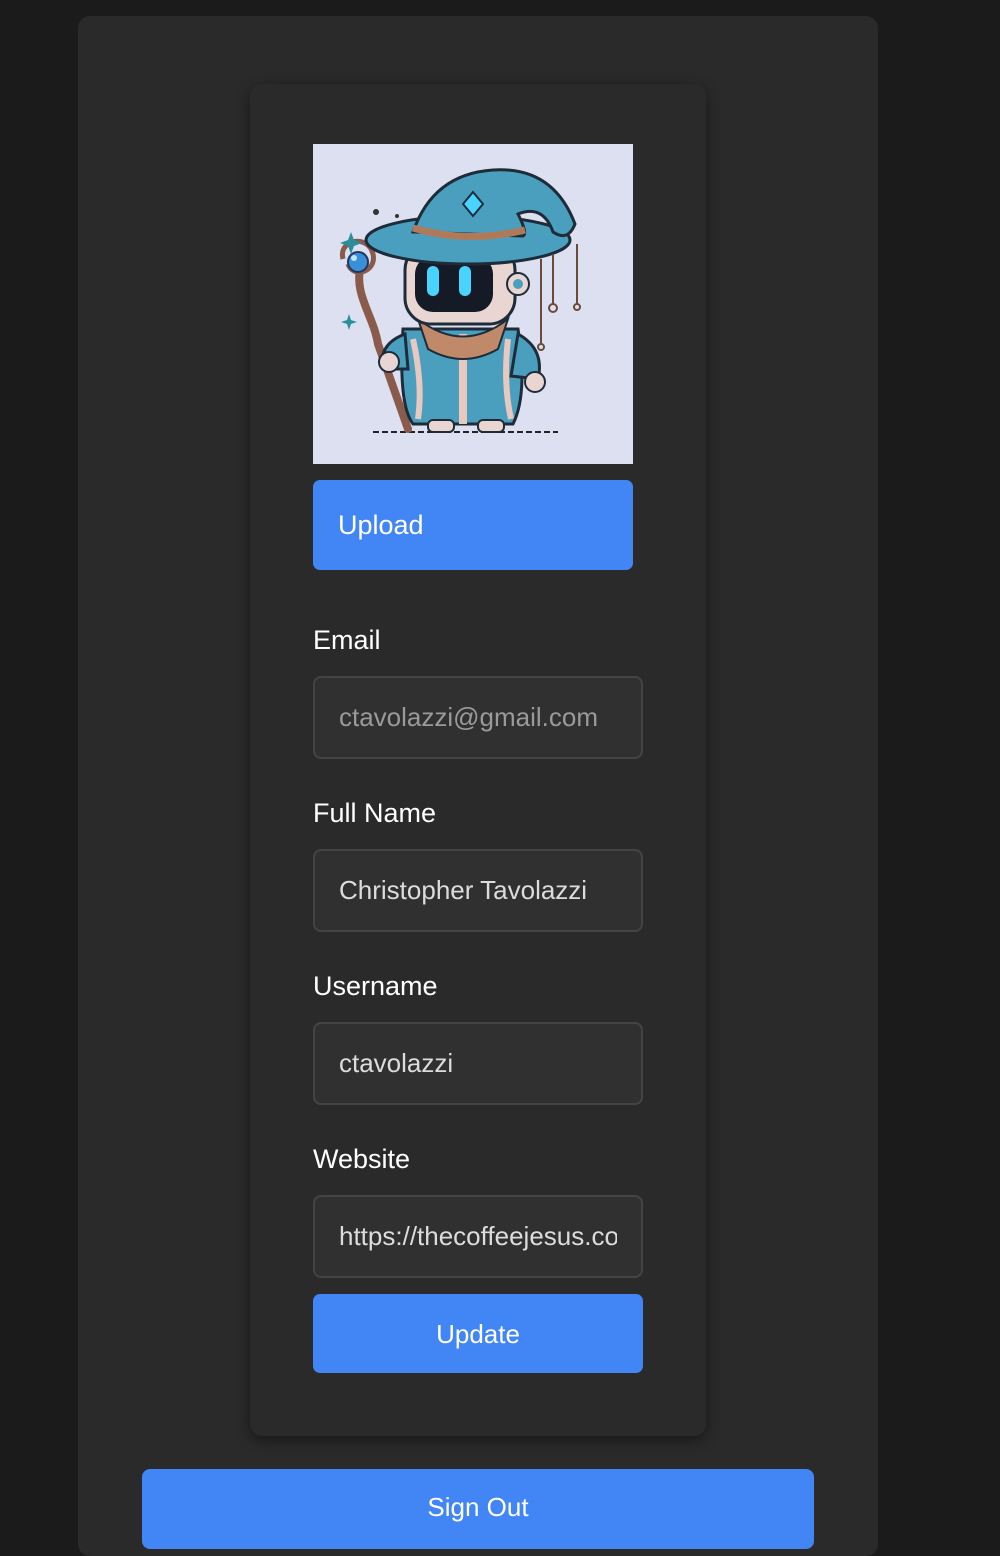 The width and height of the screenshot is (1000, 1556). What do you see at coordinates (478, 1063) in the screenshot?
I see `username-field` at bounding box center [478, 1063].